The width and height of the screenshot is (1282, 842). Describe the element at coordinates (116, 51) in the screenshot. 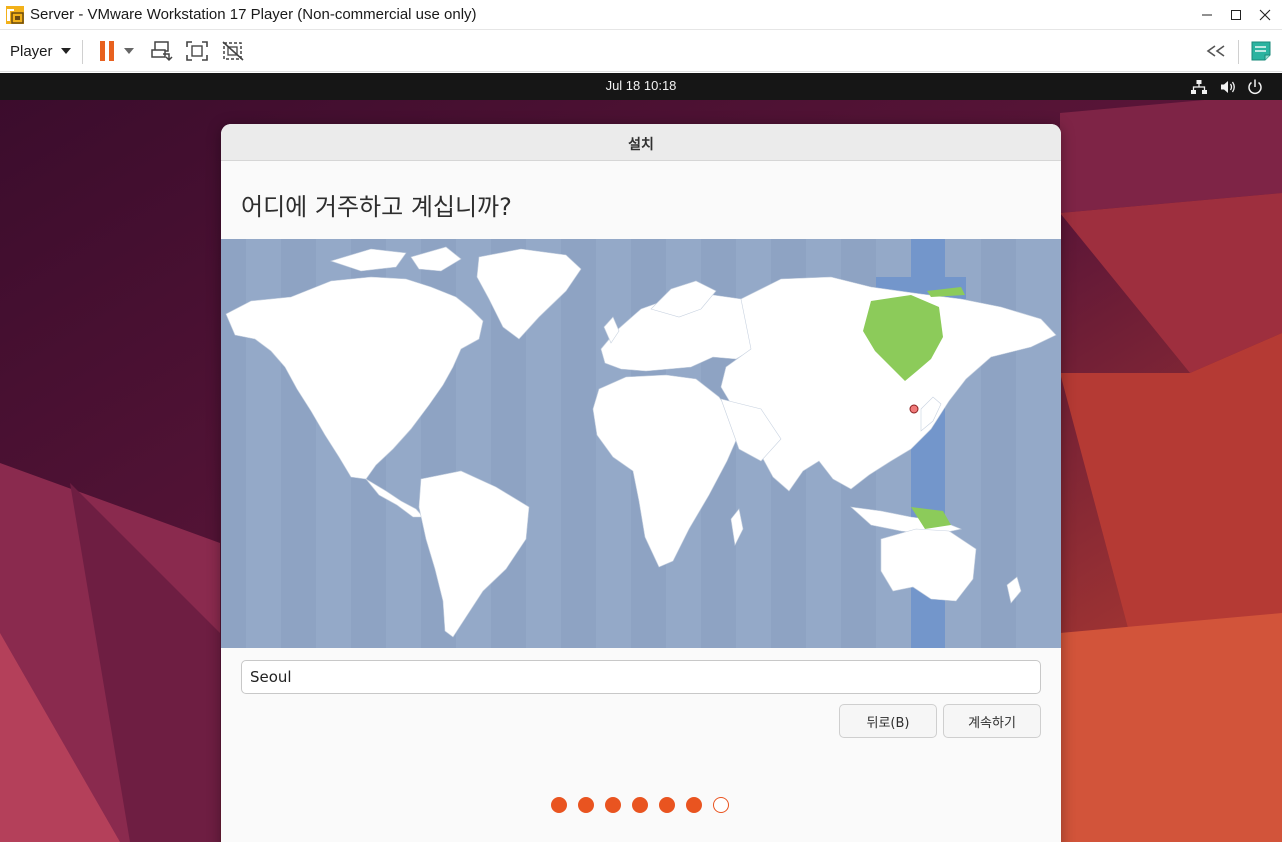

I see `pause-button` at that location.